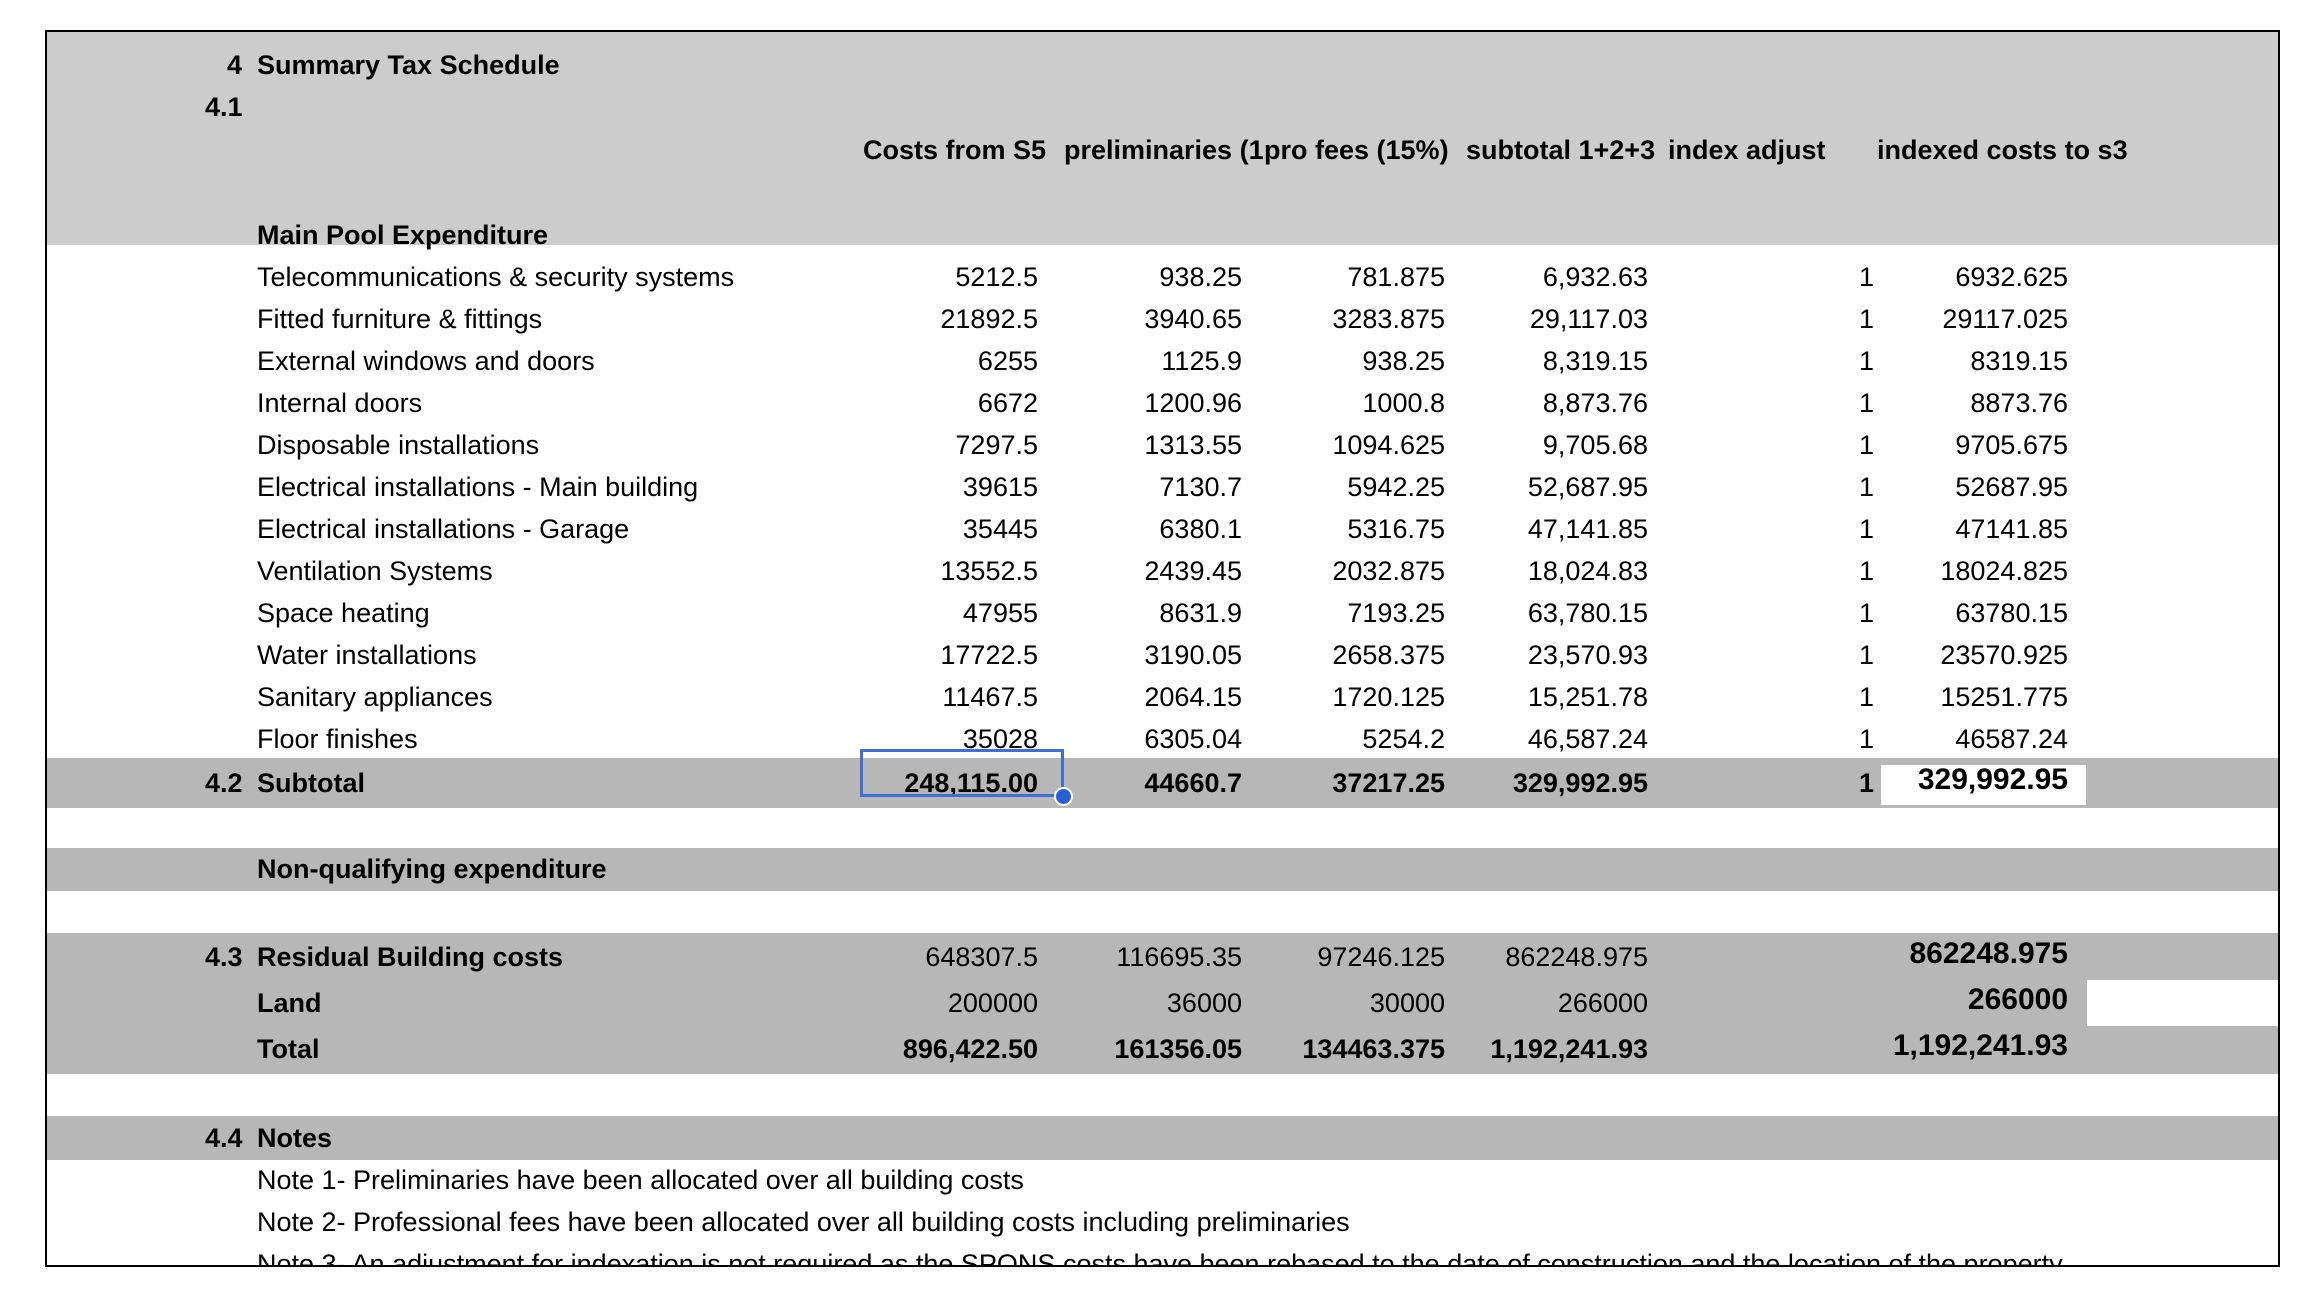 The image size is (2300, 1298). I want to click on row-pro-fees: 938.25, so click(1403, 361).